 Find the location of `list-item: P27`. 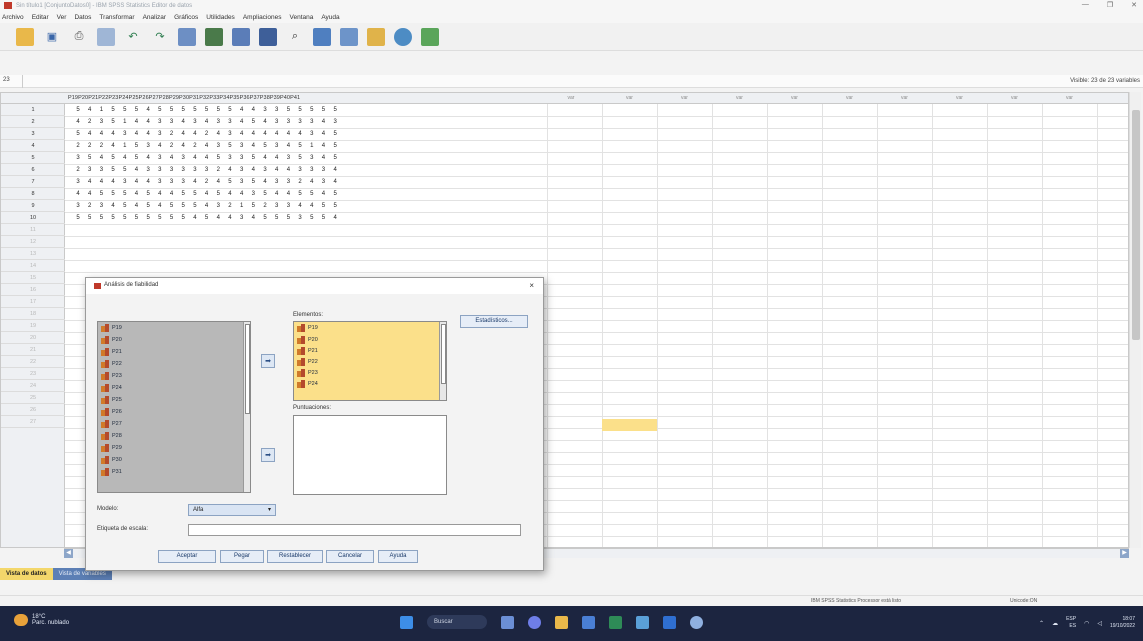

list-item: P27 is located at coordinates (174, 424).